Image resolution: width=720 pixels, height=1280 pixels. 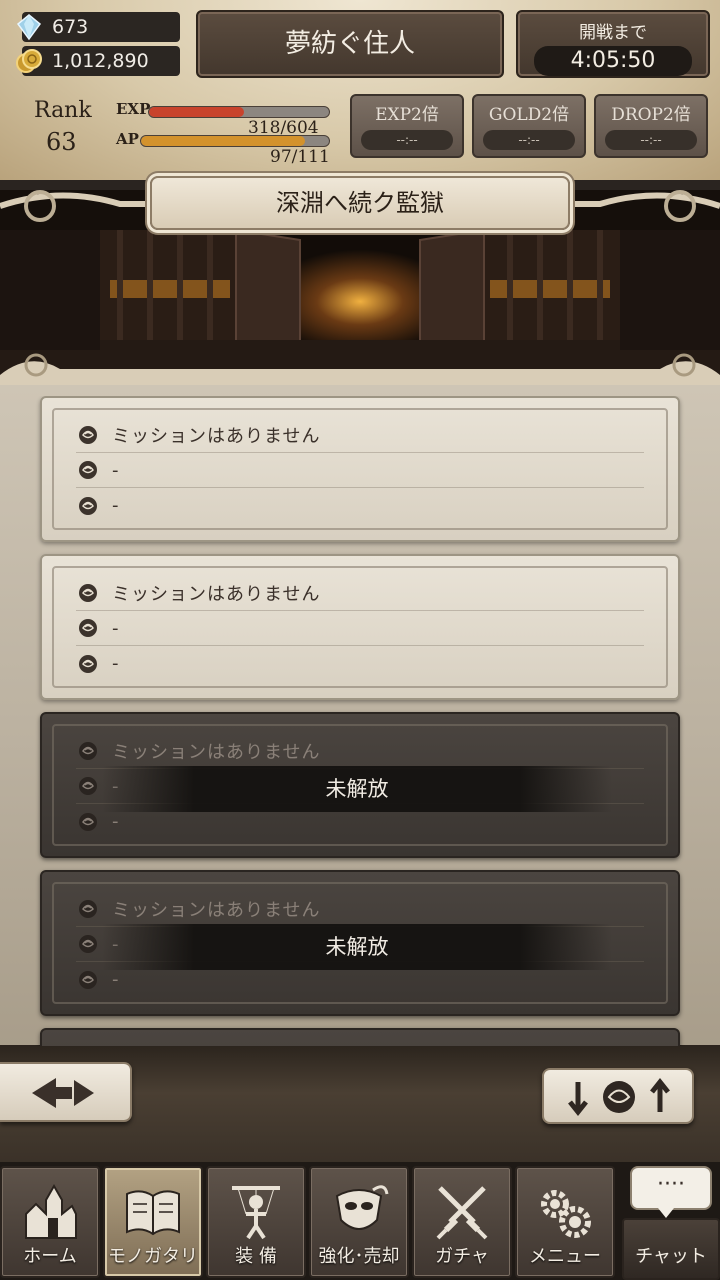 I want to click on chat-base: チャット, so click(x=671, y=1249).